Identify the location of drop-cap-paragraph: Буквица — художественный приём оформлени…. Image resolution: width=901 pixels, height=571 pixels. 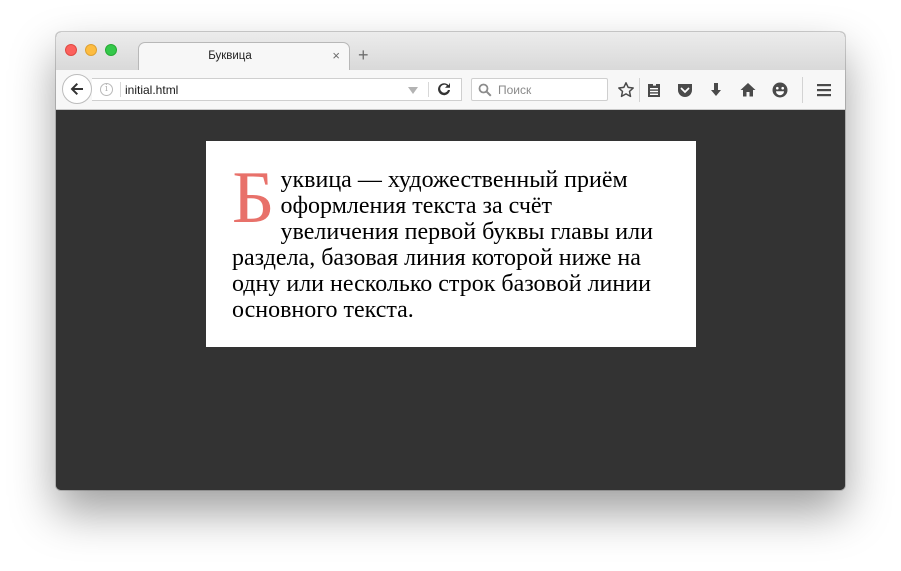
(450, 240).